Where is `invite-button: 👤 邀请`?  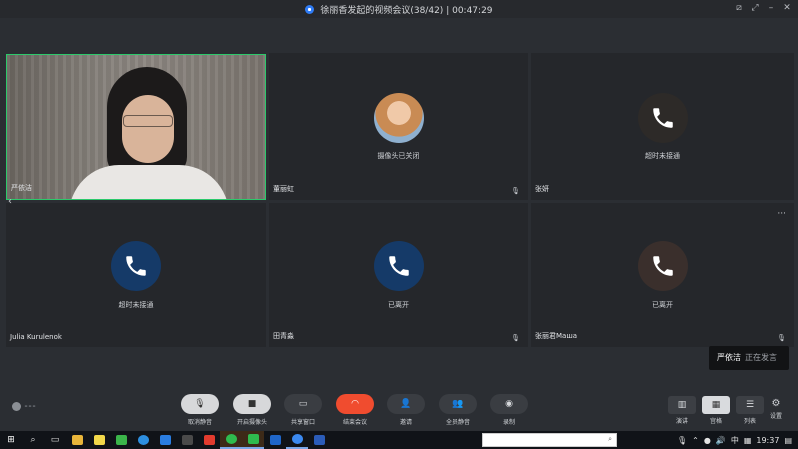
invite-button: 👤 邀请 is located at coordinates (406, 410).